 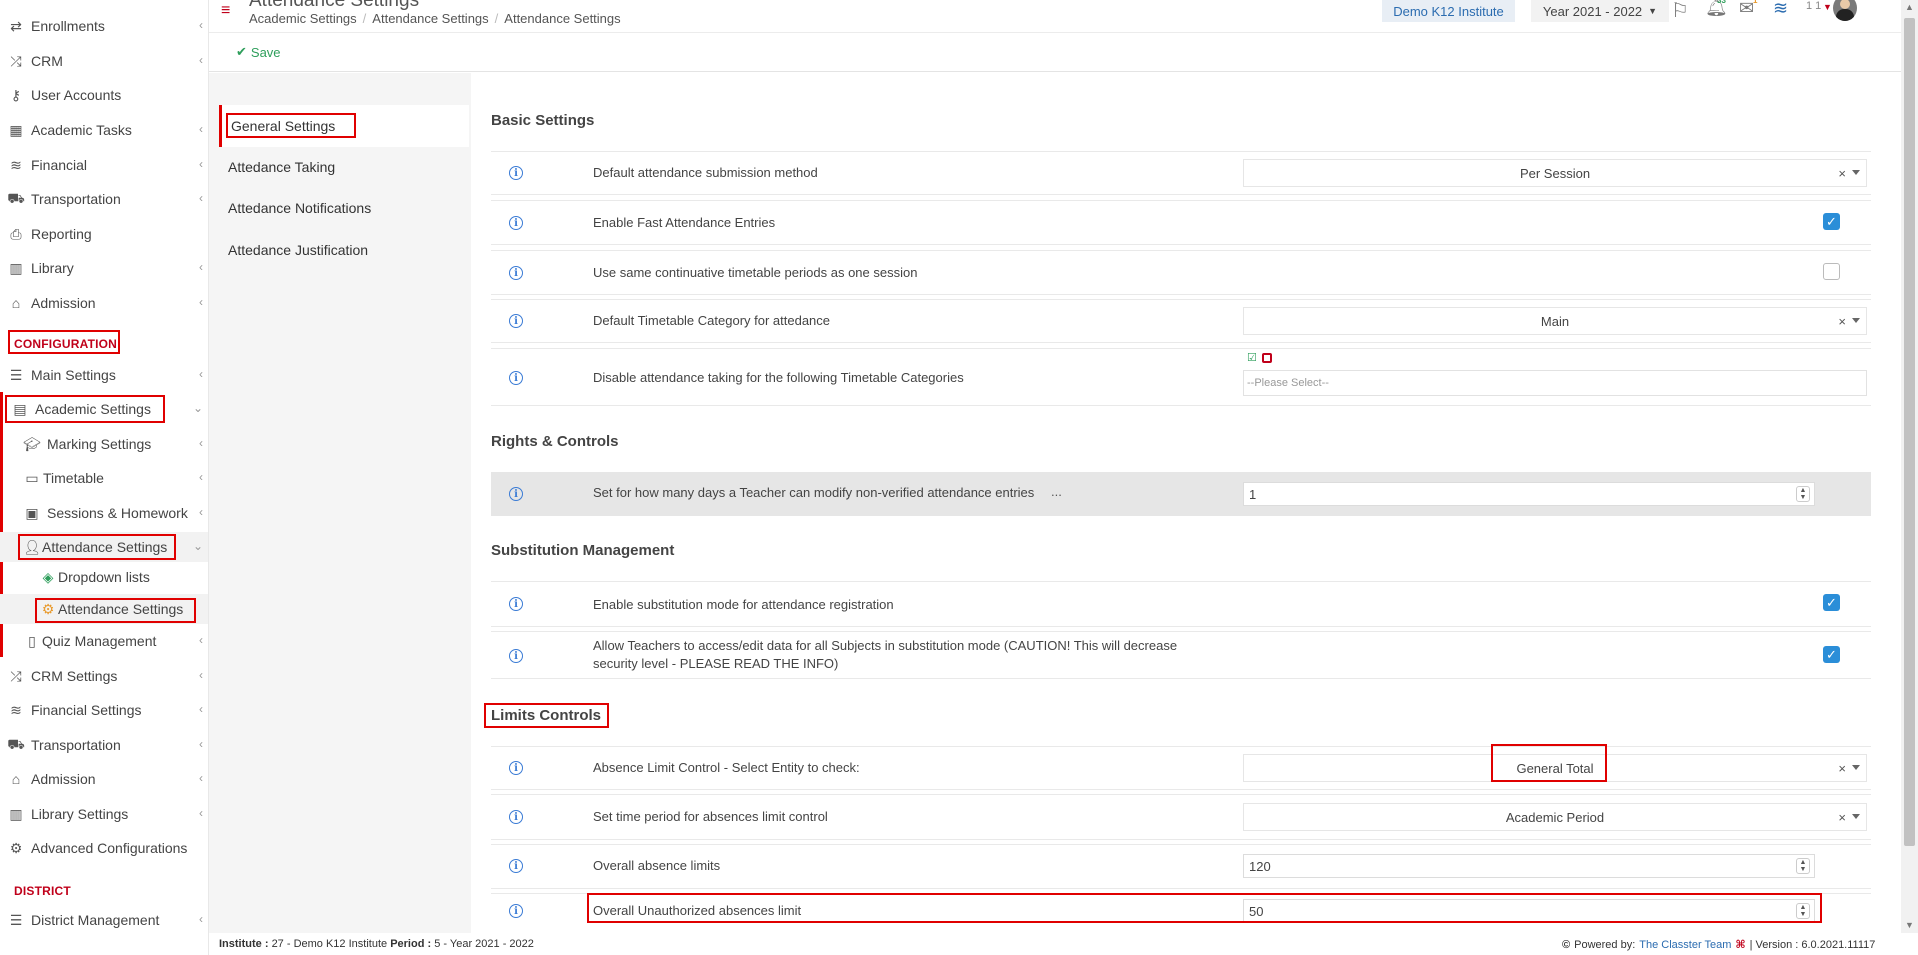 I want to click on sidebar-item-label: Marking Settings, so click(x=99, y=444).